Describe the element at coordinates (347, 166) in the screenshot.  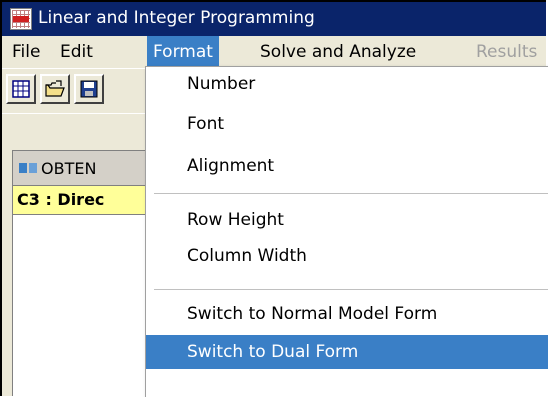
I see `menu-item-alignment: Alignment` at that location.